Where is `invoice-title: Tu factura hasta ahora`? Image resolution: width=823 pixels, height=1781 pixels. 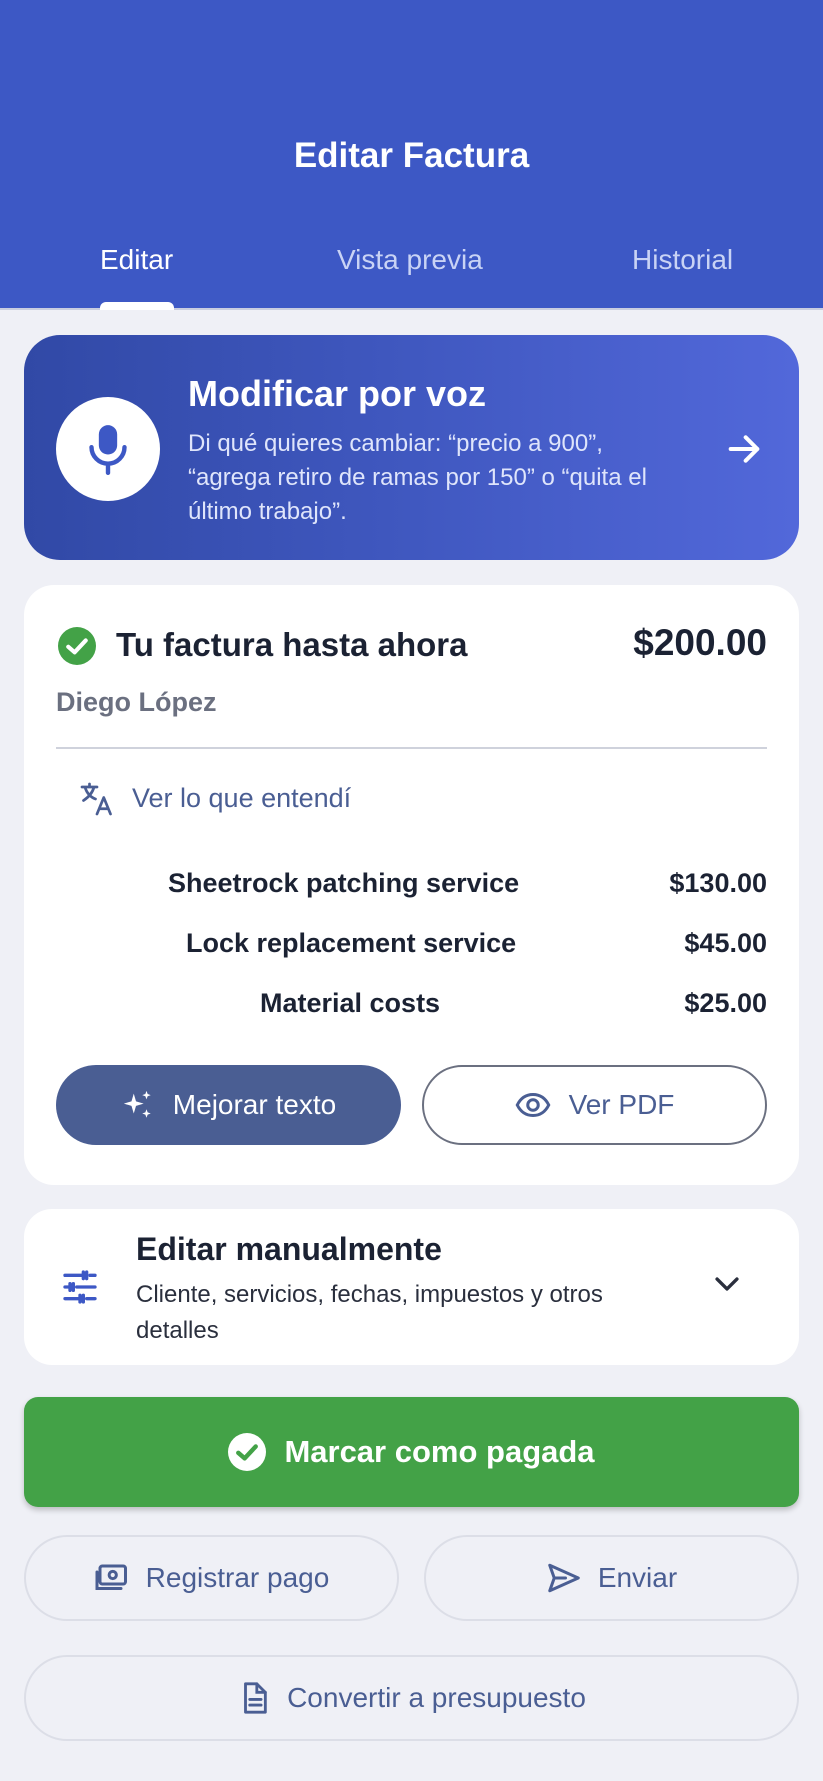
invoice-title: Tu factura hasta ahora is located at coordinates (292, 644).